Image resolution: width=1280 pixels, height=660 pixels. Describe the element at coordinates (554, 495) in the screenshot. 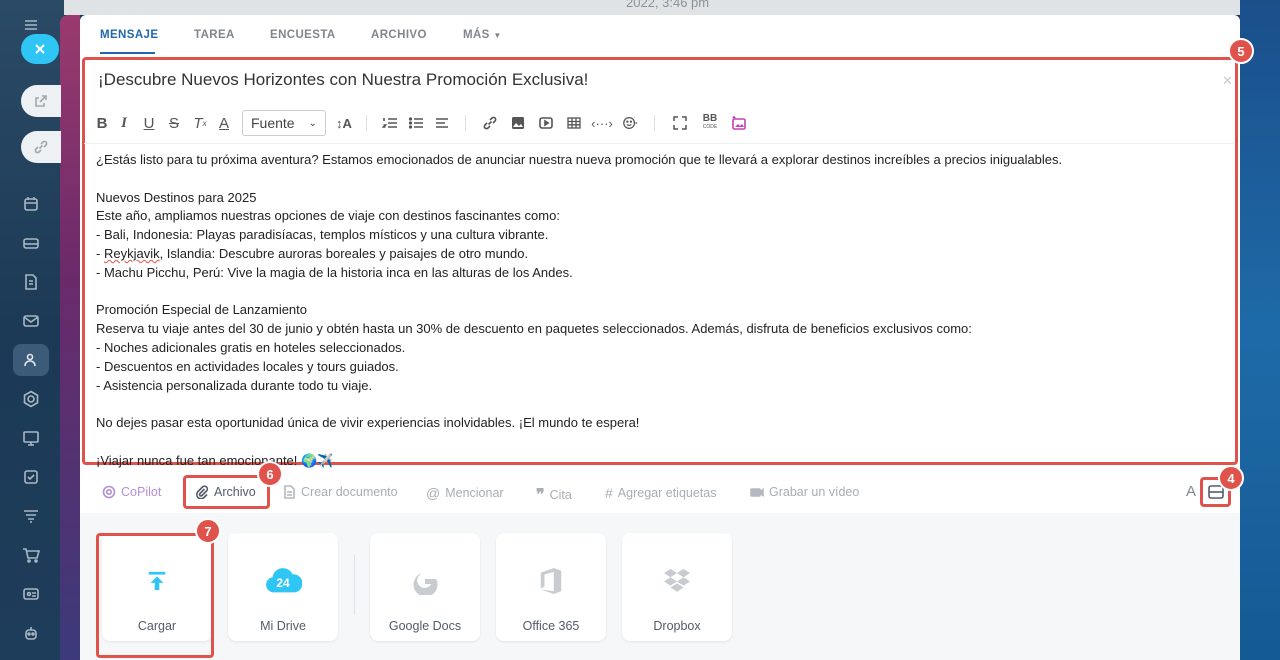

I see `quote-button: ❞ Cita` at that location.